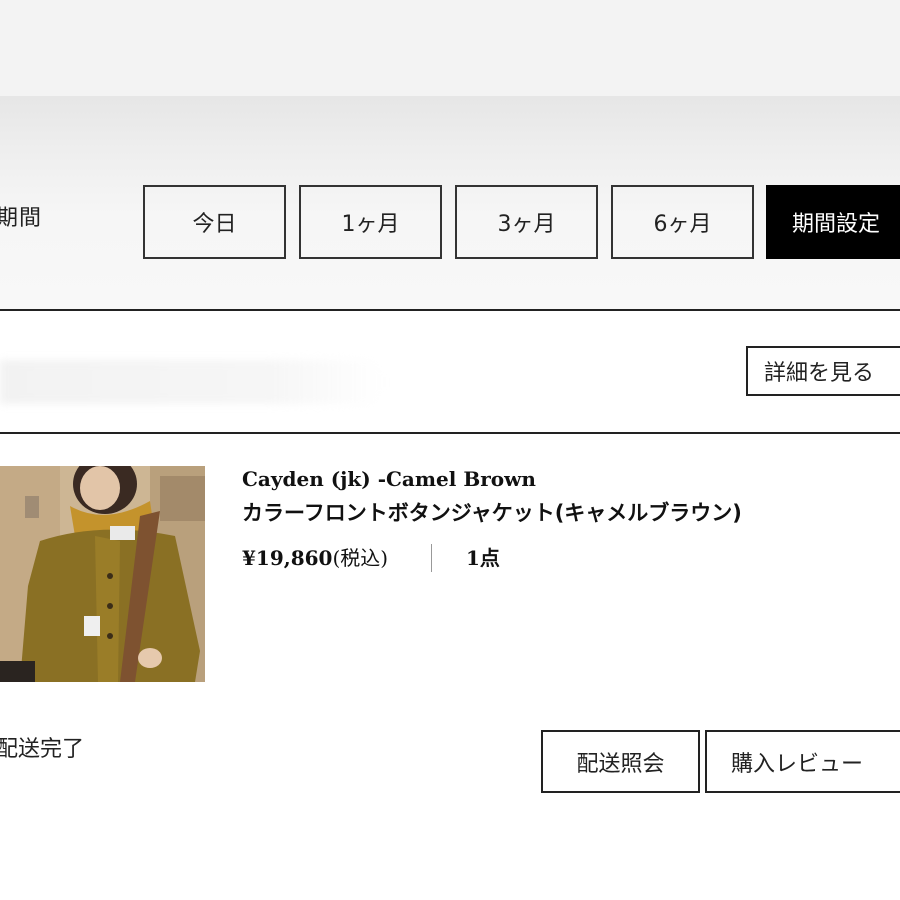  Describe the element at coordinates (483, 558) in the screenshot. I see `product-quantity: 1点` at that location.